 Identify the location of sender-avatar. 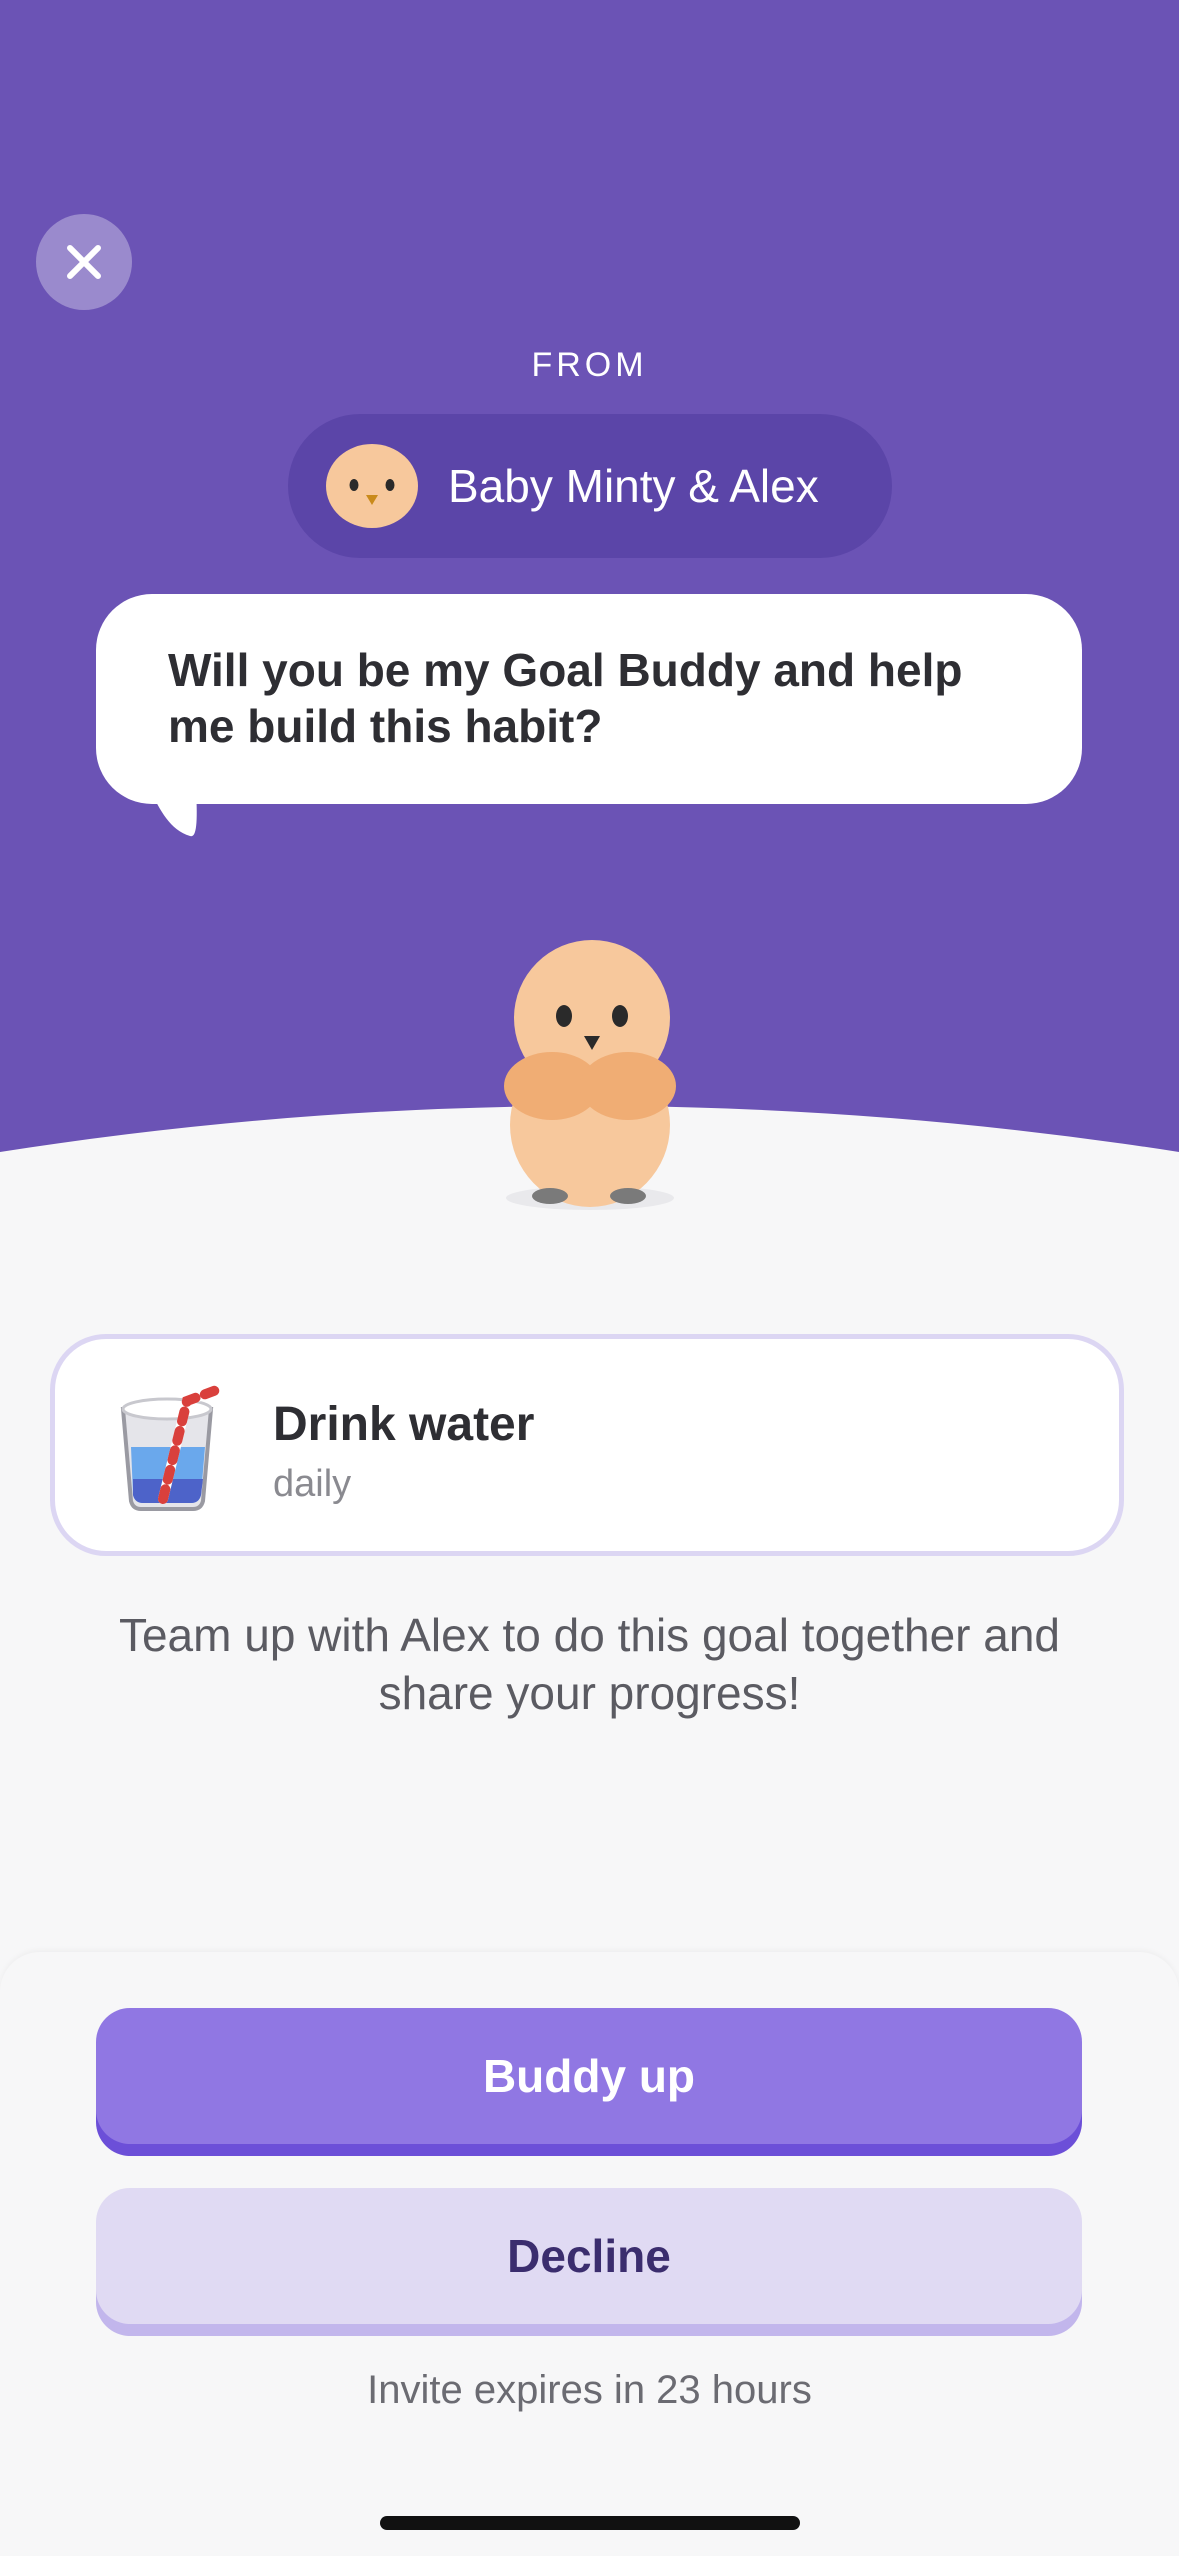
(372, 486).